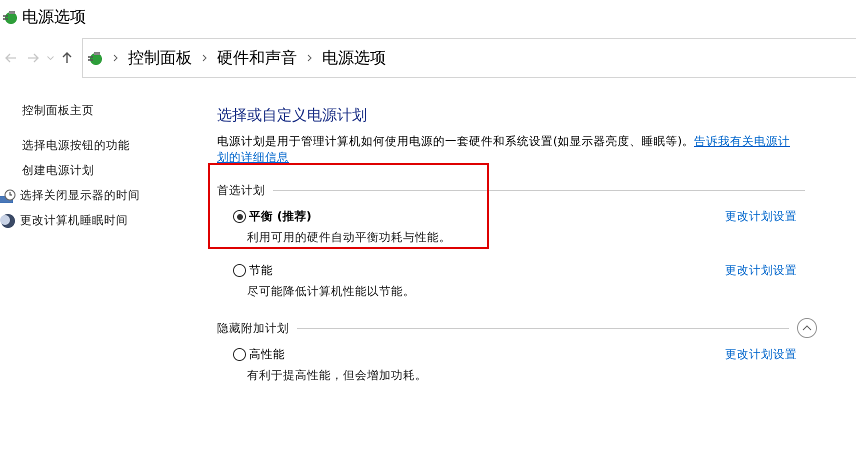  Describe the element at coordinates (337, 375) in the screenshot. I see `plan-description: 有利于提高性能，但会增加功耗。` at that location.